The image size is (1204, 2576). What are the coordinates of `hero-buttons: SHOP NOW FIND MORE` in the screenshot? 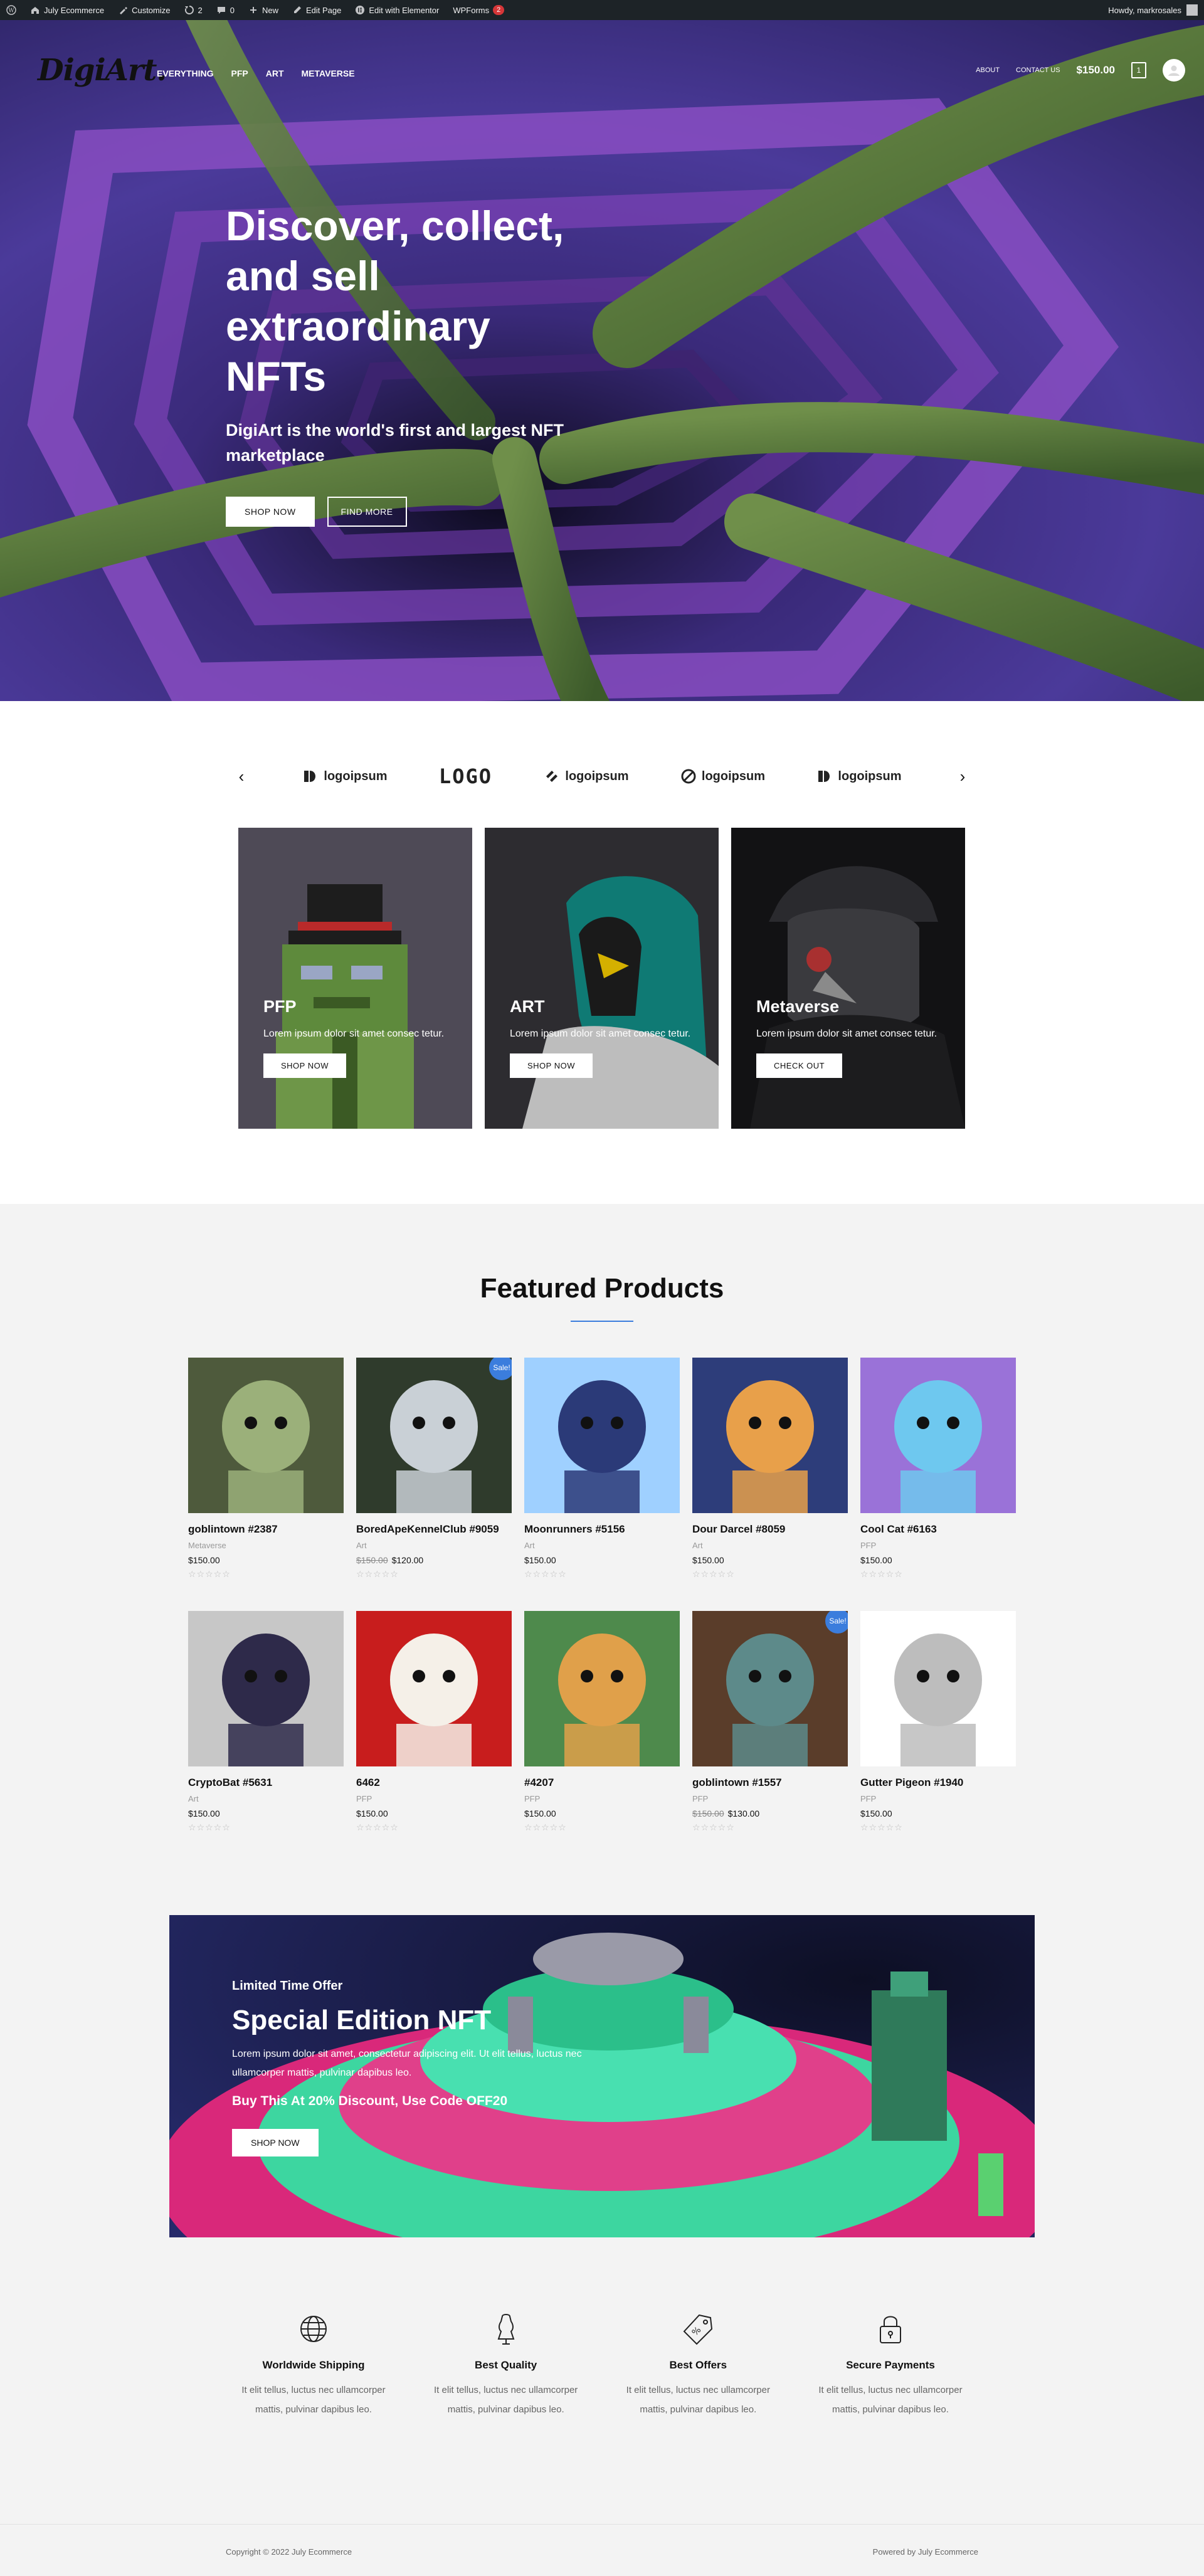 It's located at (414, 512).